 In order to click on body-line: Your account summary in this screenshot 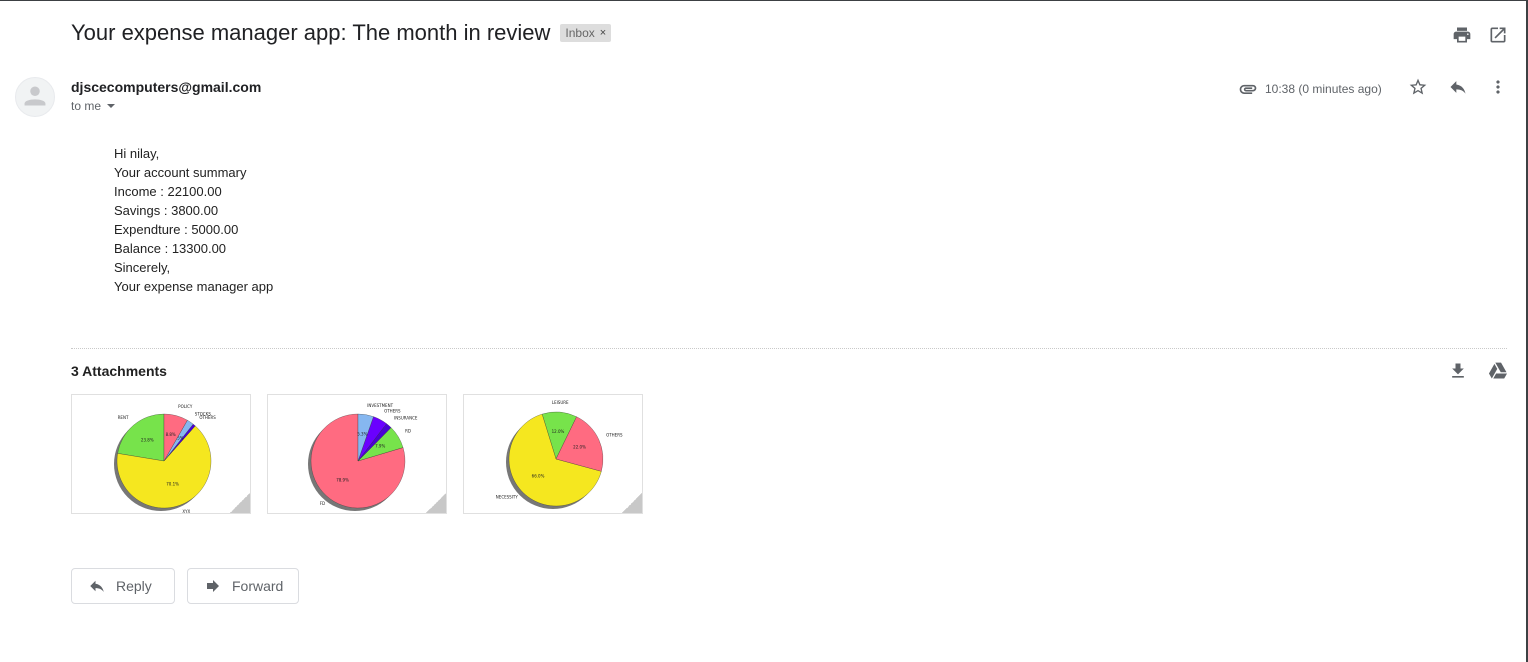, I will do `click(180, 172)`.